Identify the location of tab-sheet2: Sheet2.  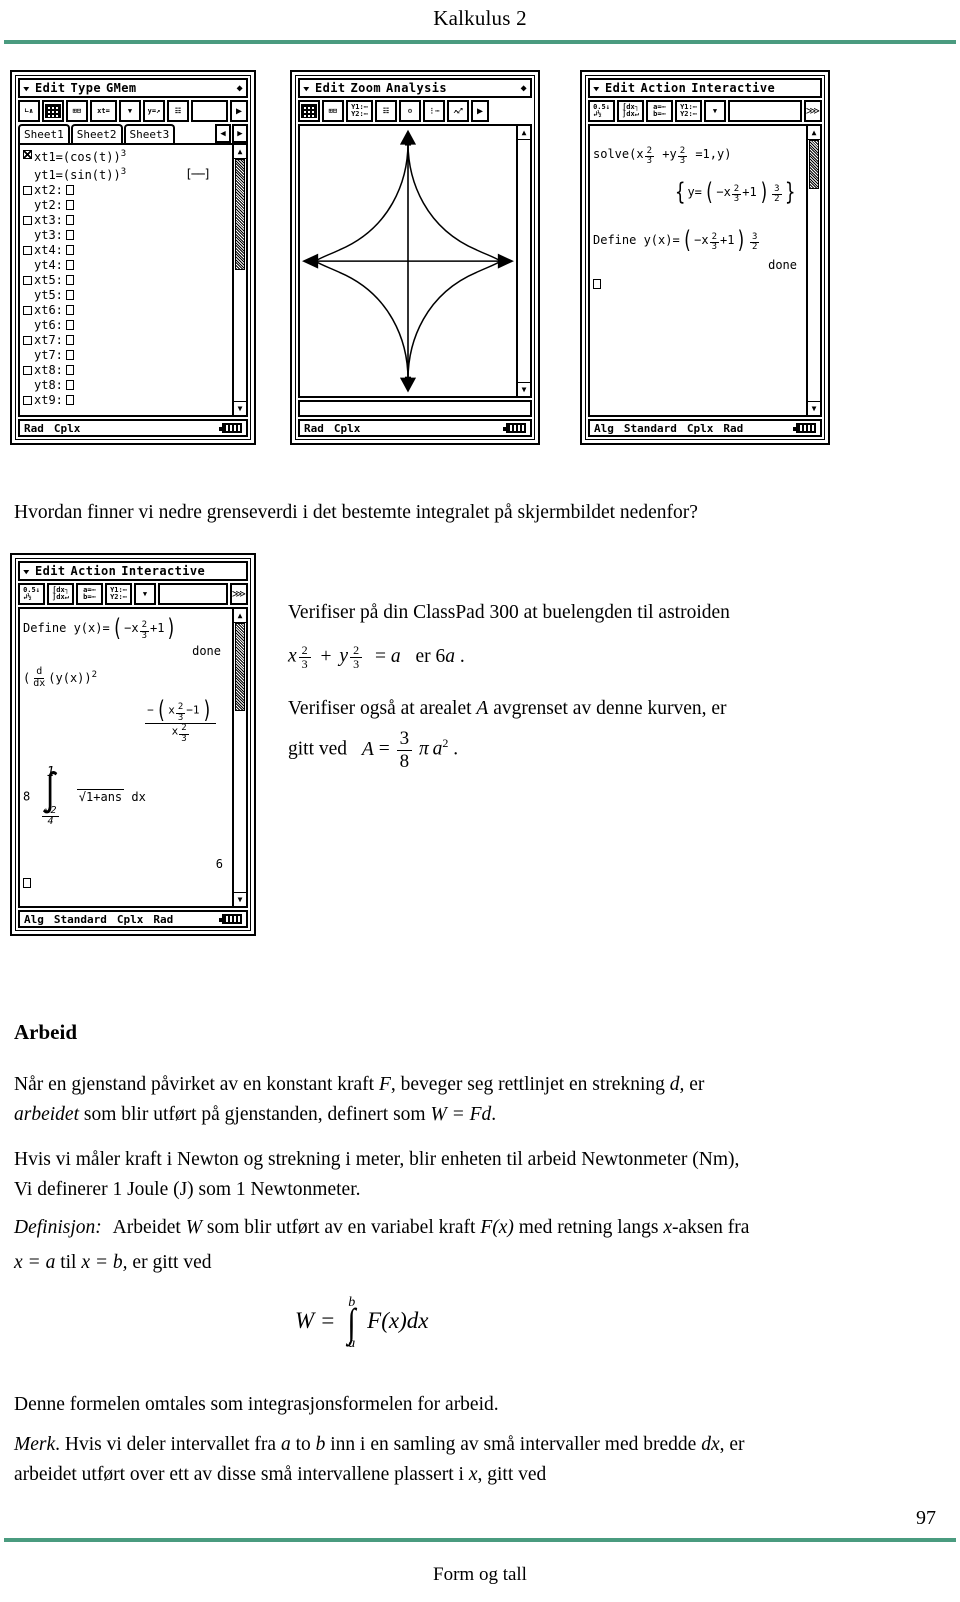
(96, 133).